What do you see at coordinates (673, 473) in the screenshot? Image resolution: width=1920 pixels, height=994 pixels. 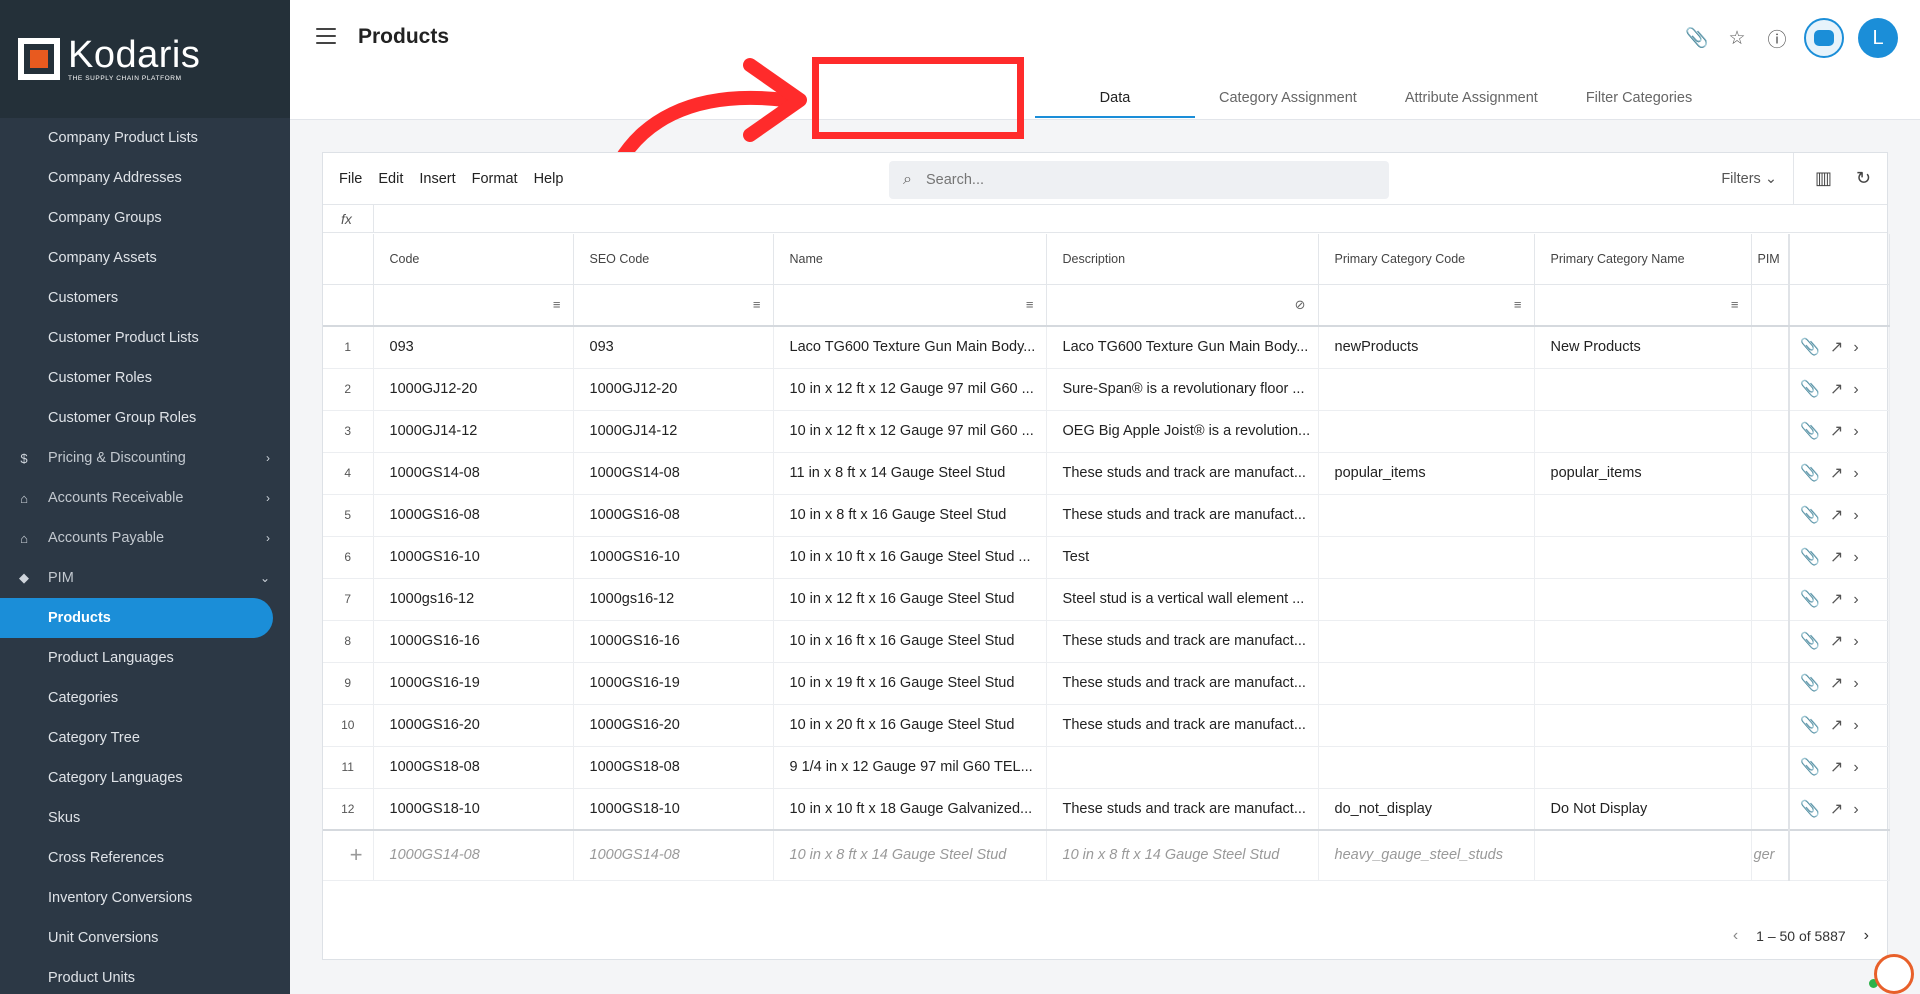 I see `cell-seo-code: 1000GS14-08` at bounding box center [673, 473].